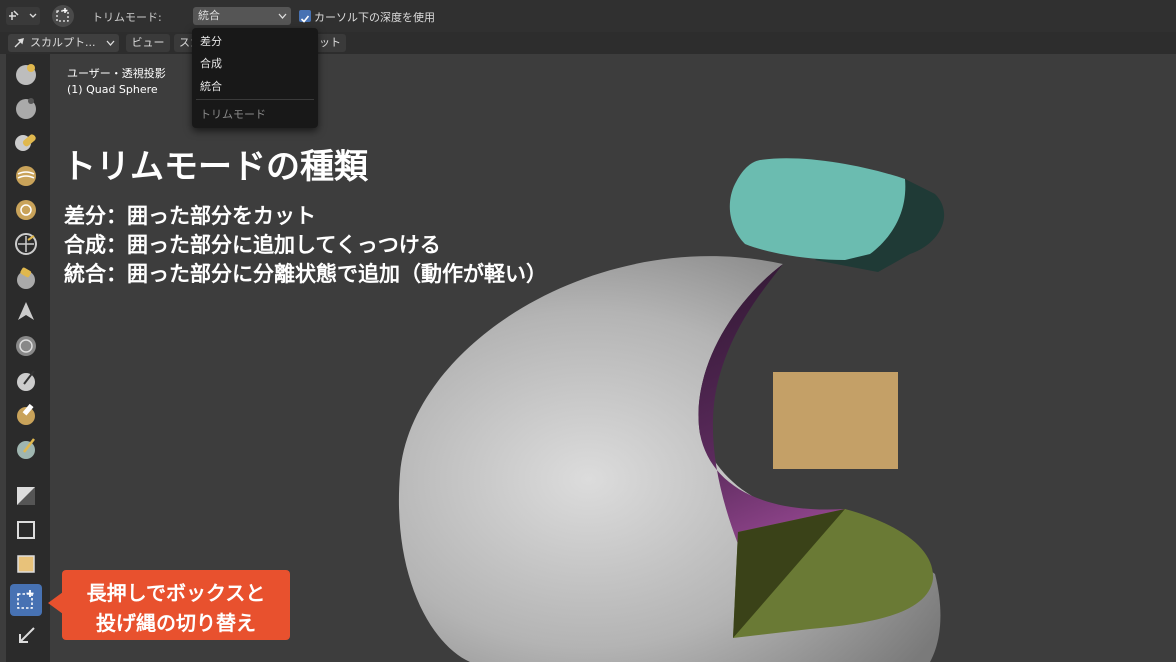  Describe the element at coordinates (211, 41) in the screenshot. I see `dropdown-item-difference: 差分` at that location.